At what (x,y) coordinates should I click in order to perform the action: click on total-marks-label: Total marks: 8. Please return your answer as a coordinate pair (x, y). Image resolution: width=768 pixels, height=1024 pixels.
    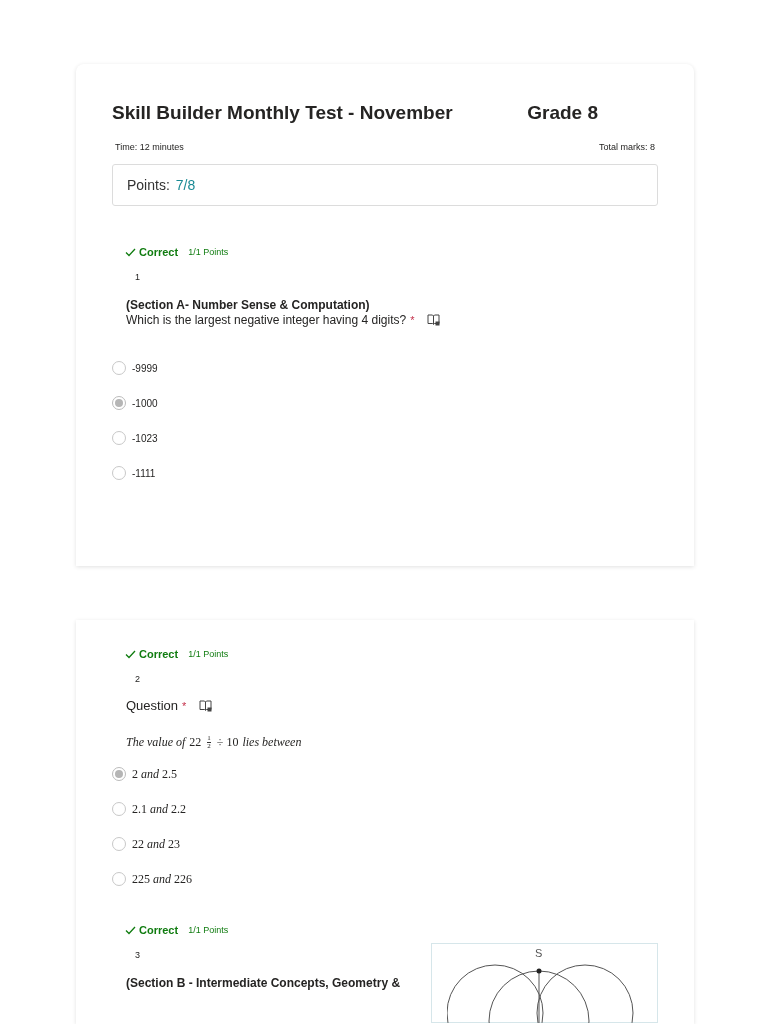
    Looking at the image, I should click on (626, 147).